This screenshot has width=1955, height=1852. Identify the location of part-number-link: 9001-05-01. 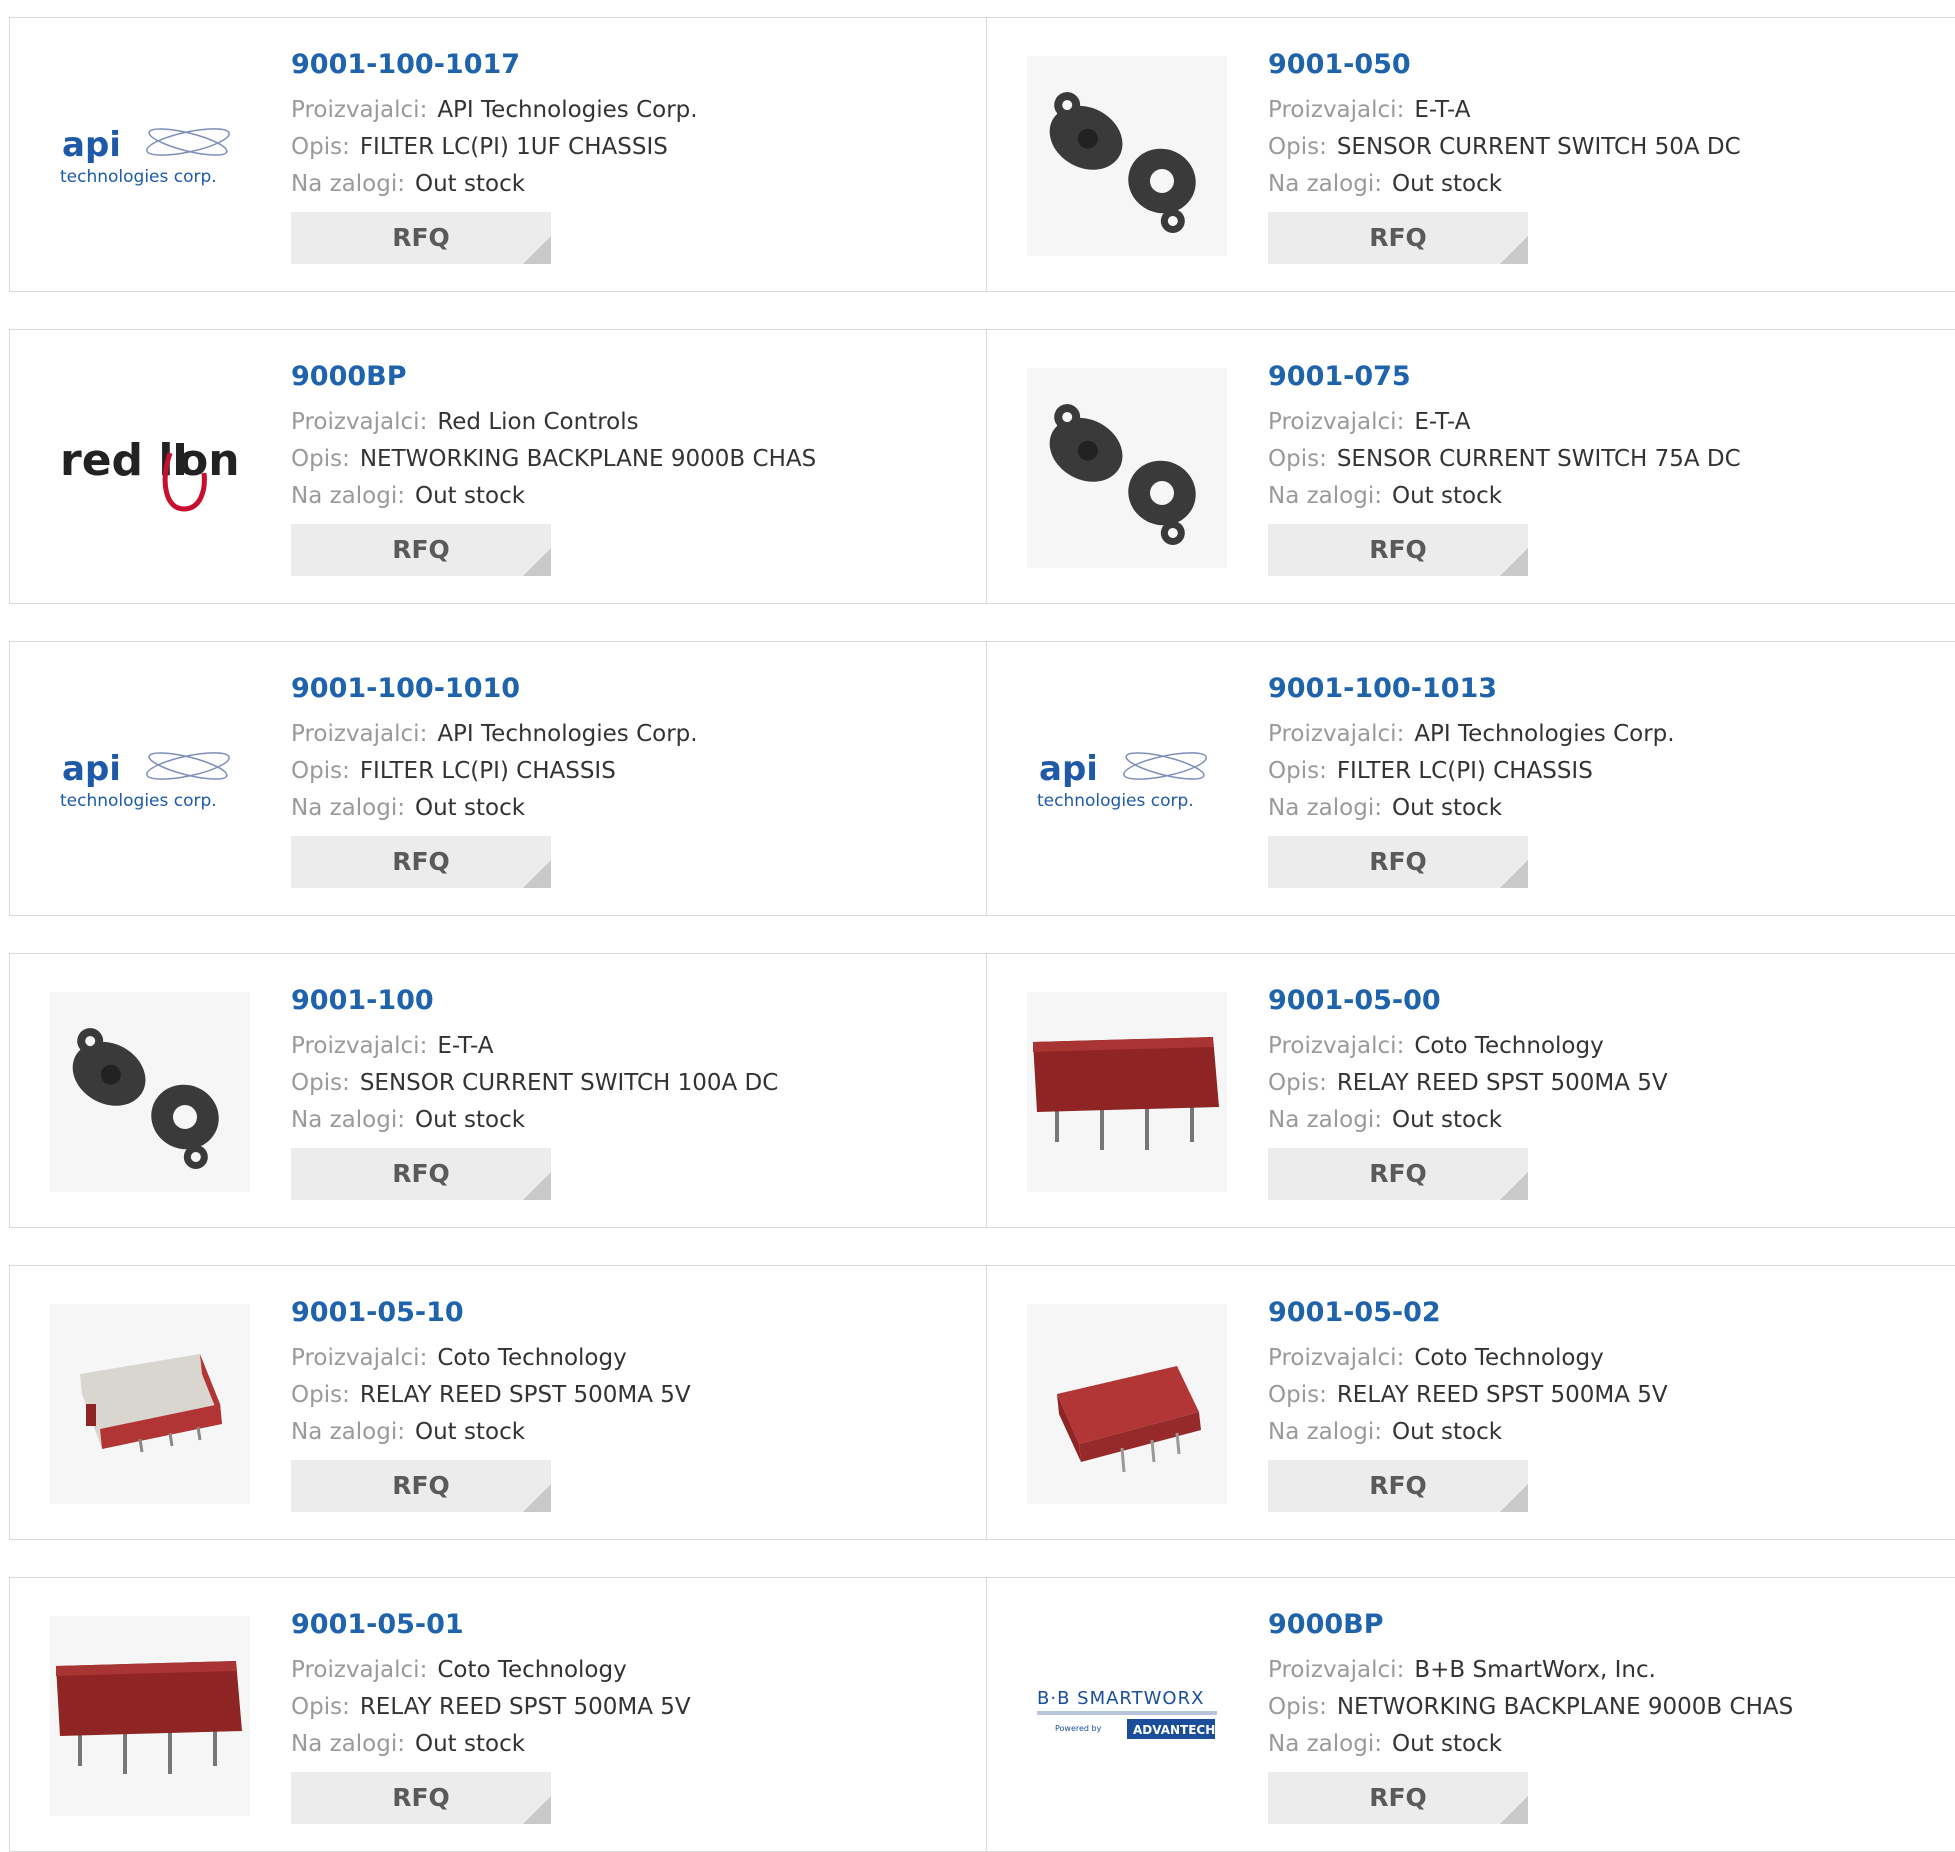
(621, 1630).